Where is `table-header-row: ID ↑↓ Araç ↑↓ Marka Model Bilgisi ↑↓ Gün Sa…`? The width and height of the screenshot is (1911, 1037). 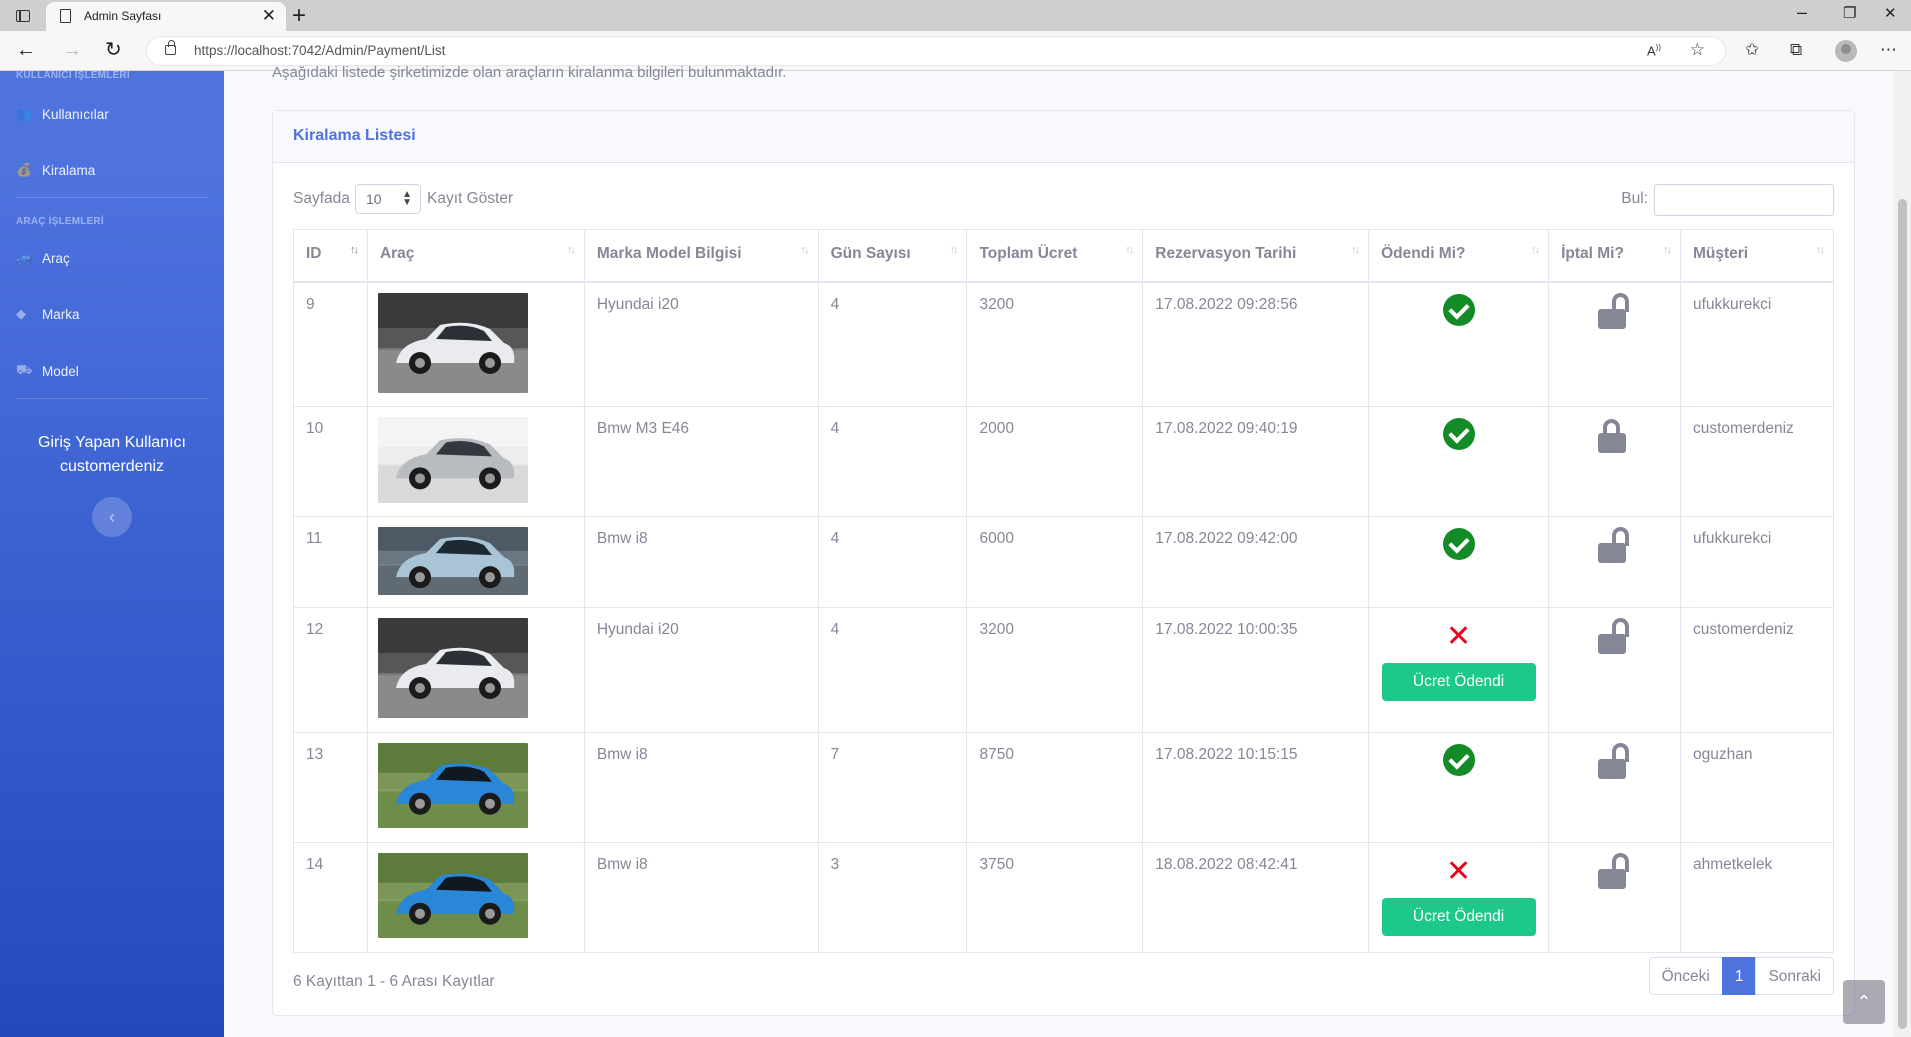
table-header-row: ID ↑↓ Araç ↑↓ Marka Model Bilgisi ↑↓ Gün Sa… is located at coordinates (1064, 256).